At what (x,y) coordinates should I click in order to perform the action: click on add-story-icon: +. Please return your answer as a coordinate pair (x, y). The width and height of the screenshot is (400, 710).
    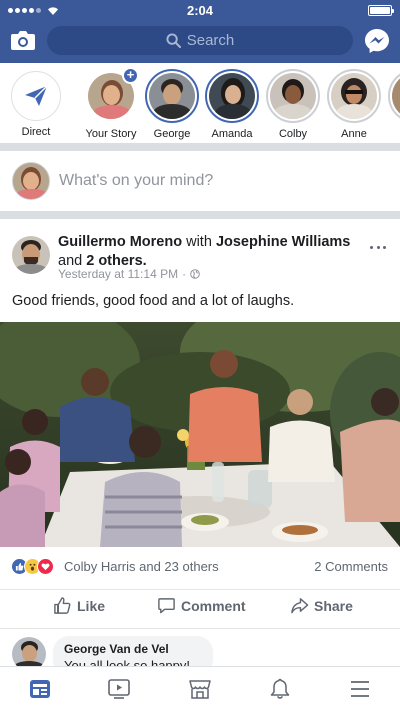
    Looking at the image, I should click on (130, 75).